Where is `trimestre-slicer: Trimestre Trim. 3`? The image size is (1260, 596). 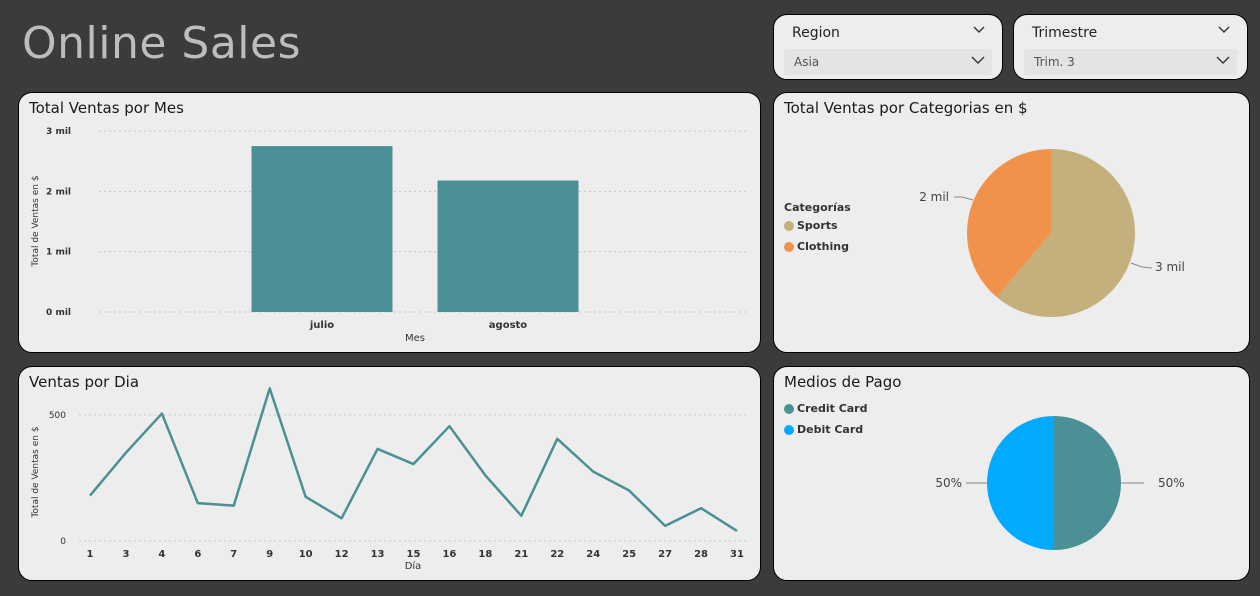
trimestre-slicer: Trimestre Trim. 3 is located at coordinates (1130, 47).